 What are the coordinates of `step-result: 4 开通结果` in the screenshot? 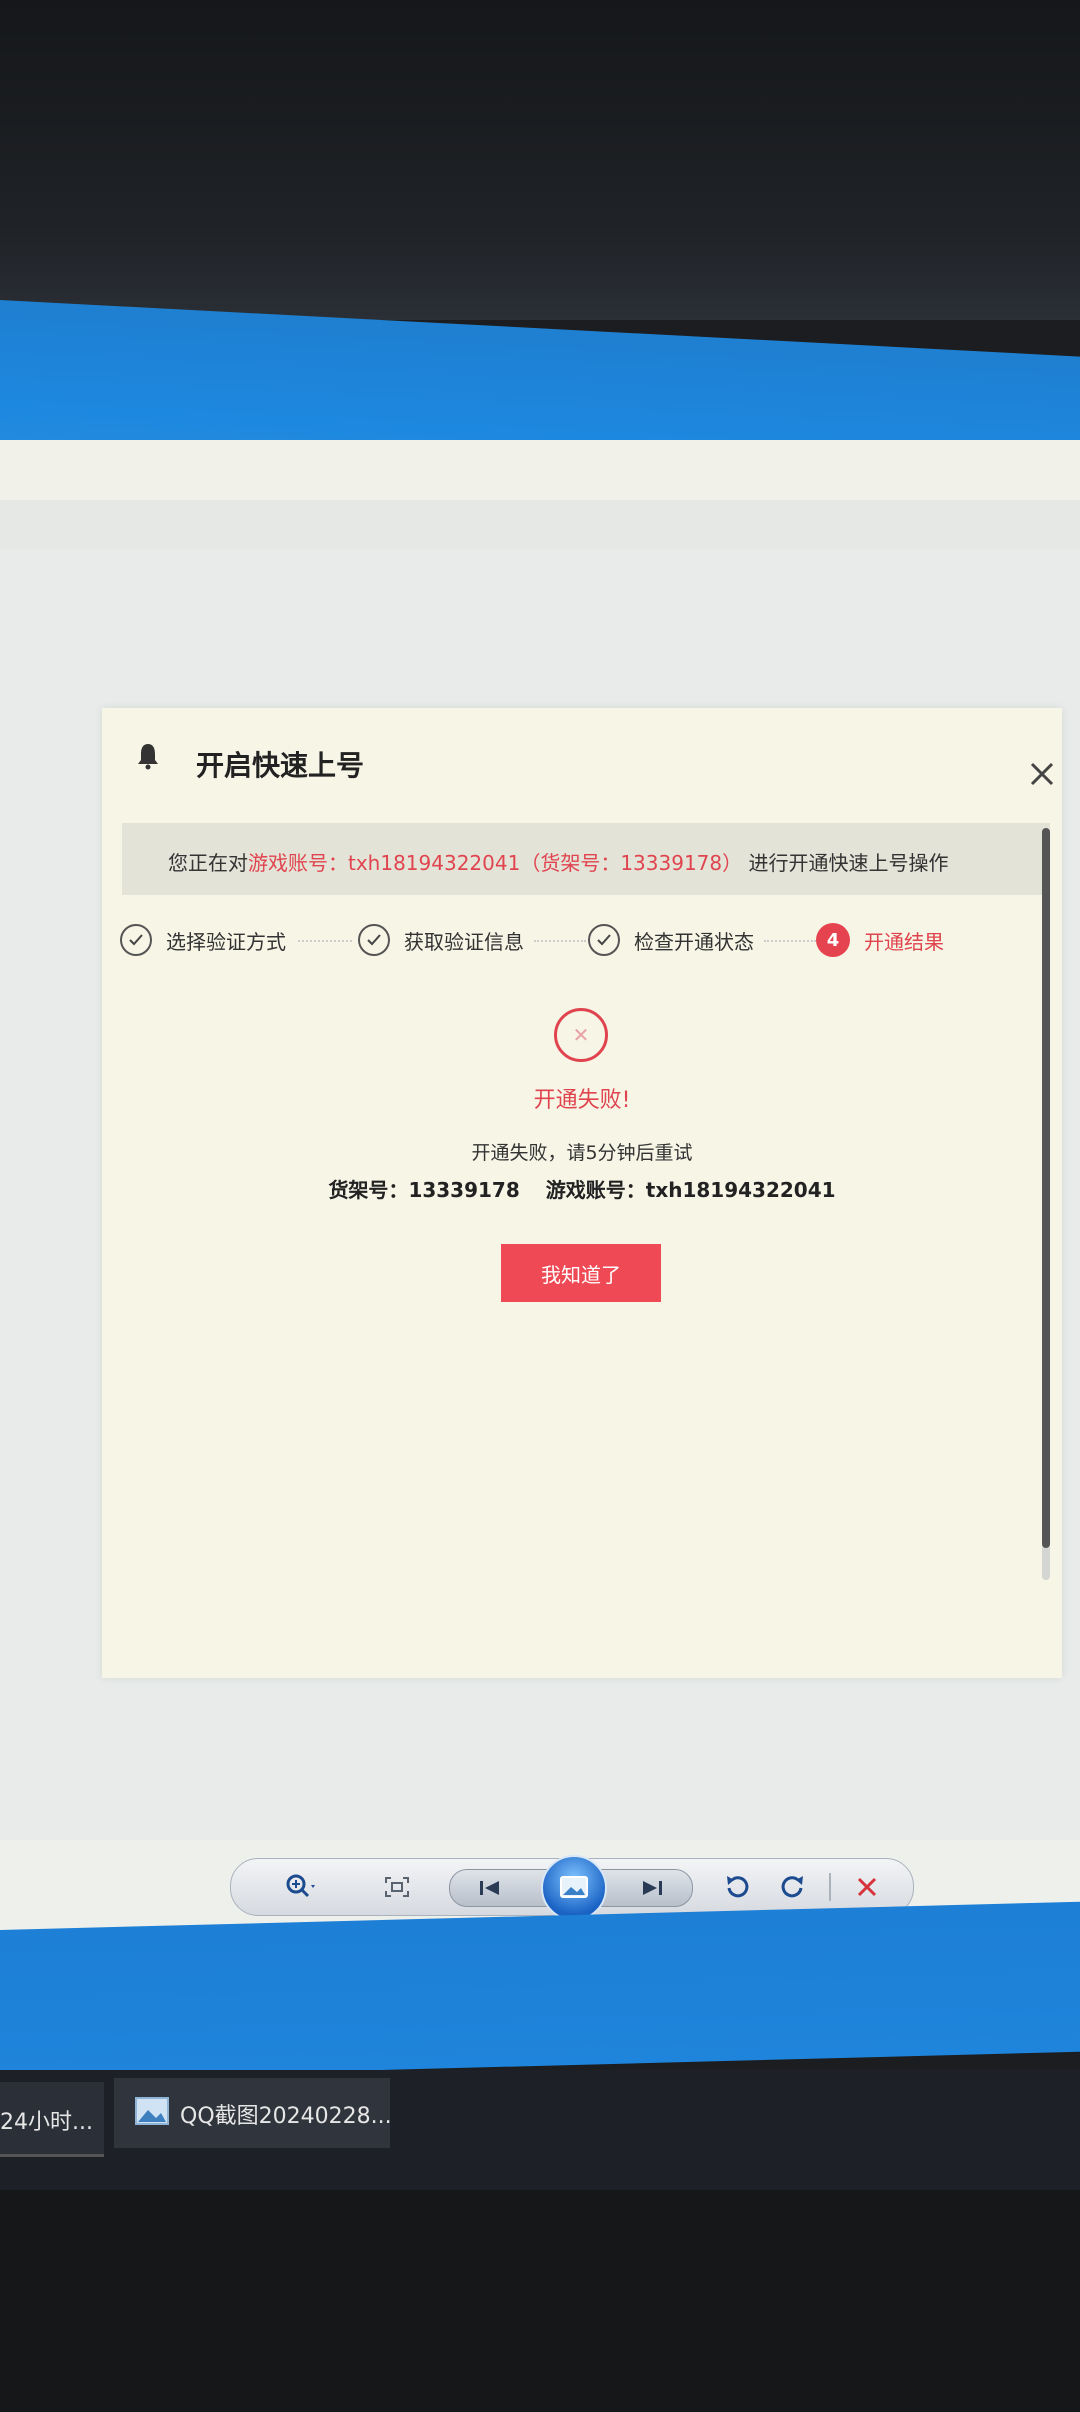 It's located at (880, 940).